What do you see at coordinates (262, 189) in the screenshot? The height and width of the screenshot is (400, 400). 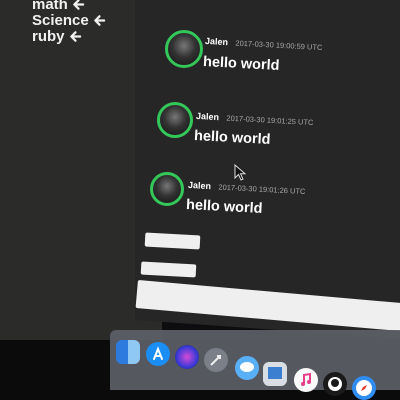 I see `message-timestamp: 2017-03-30 19:01:26 UTC` at bounding box center [262, 189].